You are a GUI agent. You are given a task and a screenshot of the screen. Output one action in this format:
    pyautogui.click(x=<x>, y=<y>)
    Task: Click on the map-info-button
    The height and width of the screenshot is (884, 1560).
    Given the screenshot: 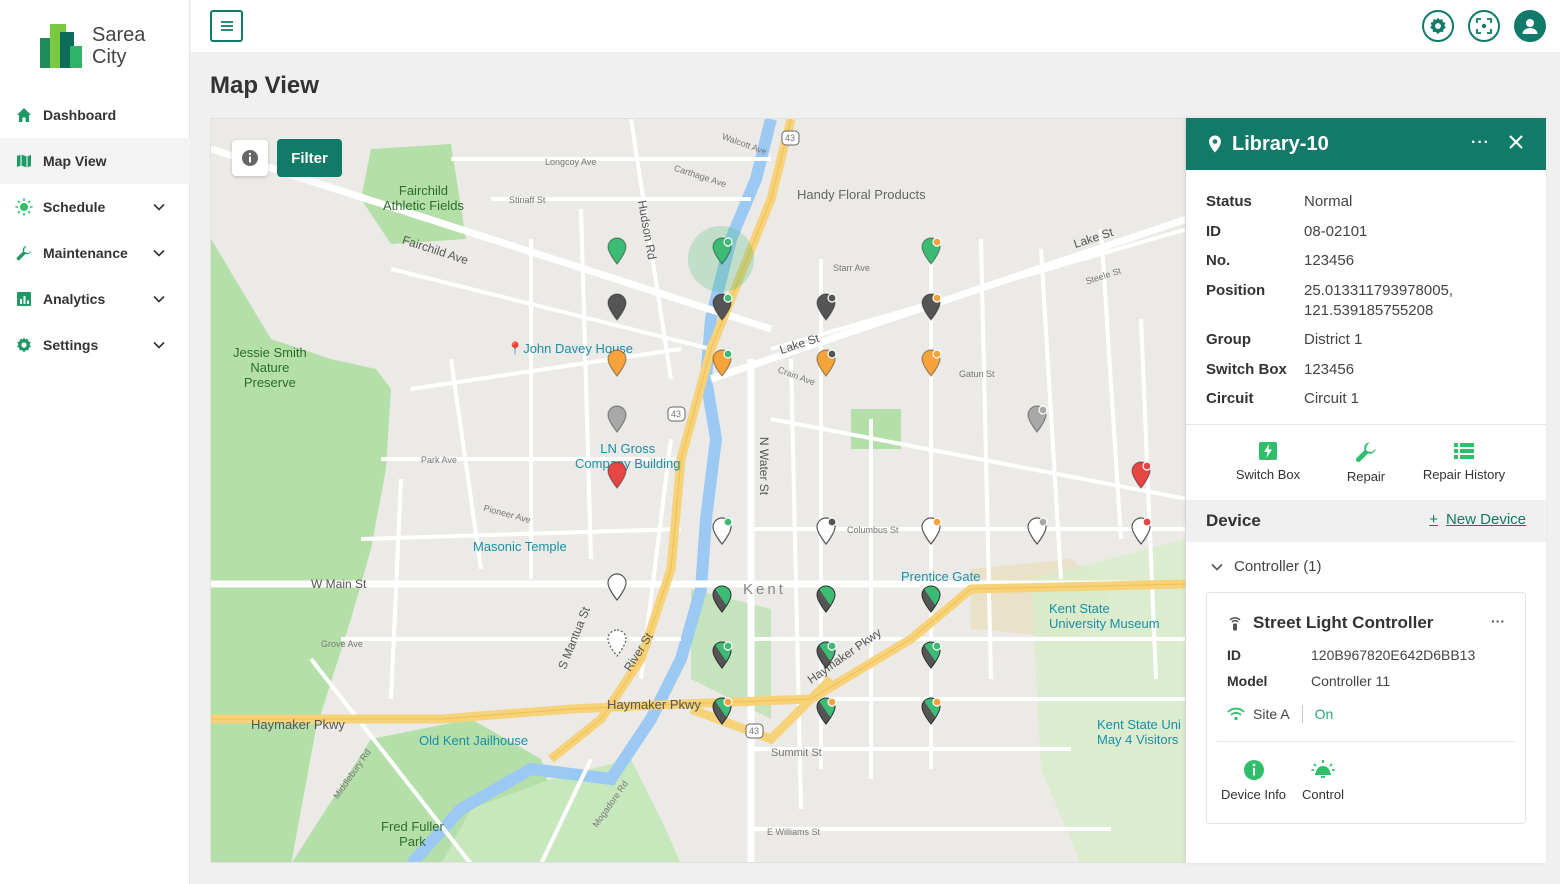 What is the action you would take?
    pyautogui.click(x=250, y=158)
    